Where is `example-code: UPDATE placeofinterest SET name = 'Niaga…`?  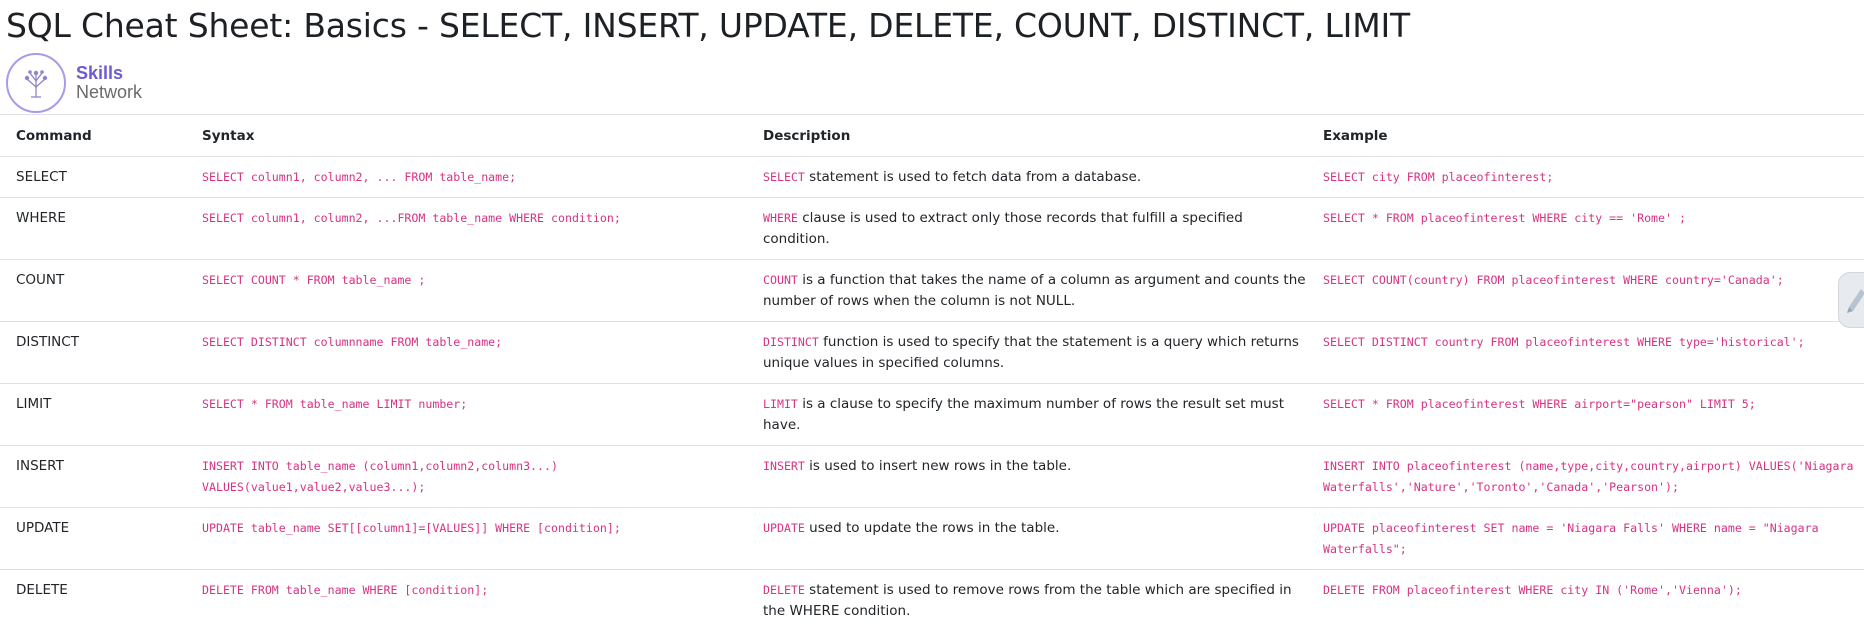
example-code: UPDATE placeofinterest SET name = 'Niaga… is located at coordinates (1571, 538).